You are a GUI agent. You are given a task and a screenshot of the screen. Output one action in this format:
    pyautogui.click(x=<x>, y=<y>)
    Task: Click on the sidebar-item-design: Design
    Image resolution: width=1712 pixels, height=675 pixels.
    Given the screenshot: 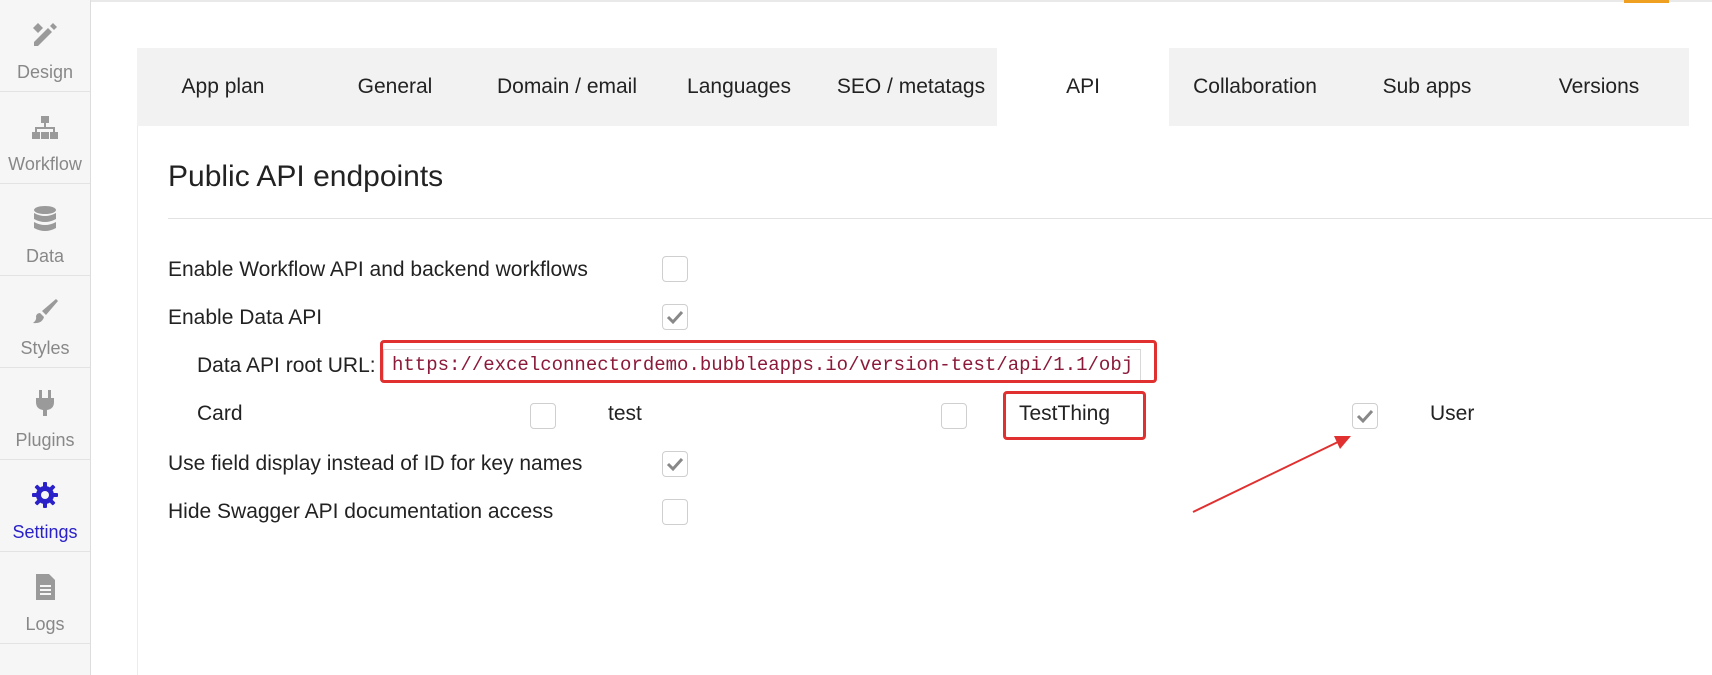 What is the action you would take?
    pyautogui.click(x=45, y=46)
    